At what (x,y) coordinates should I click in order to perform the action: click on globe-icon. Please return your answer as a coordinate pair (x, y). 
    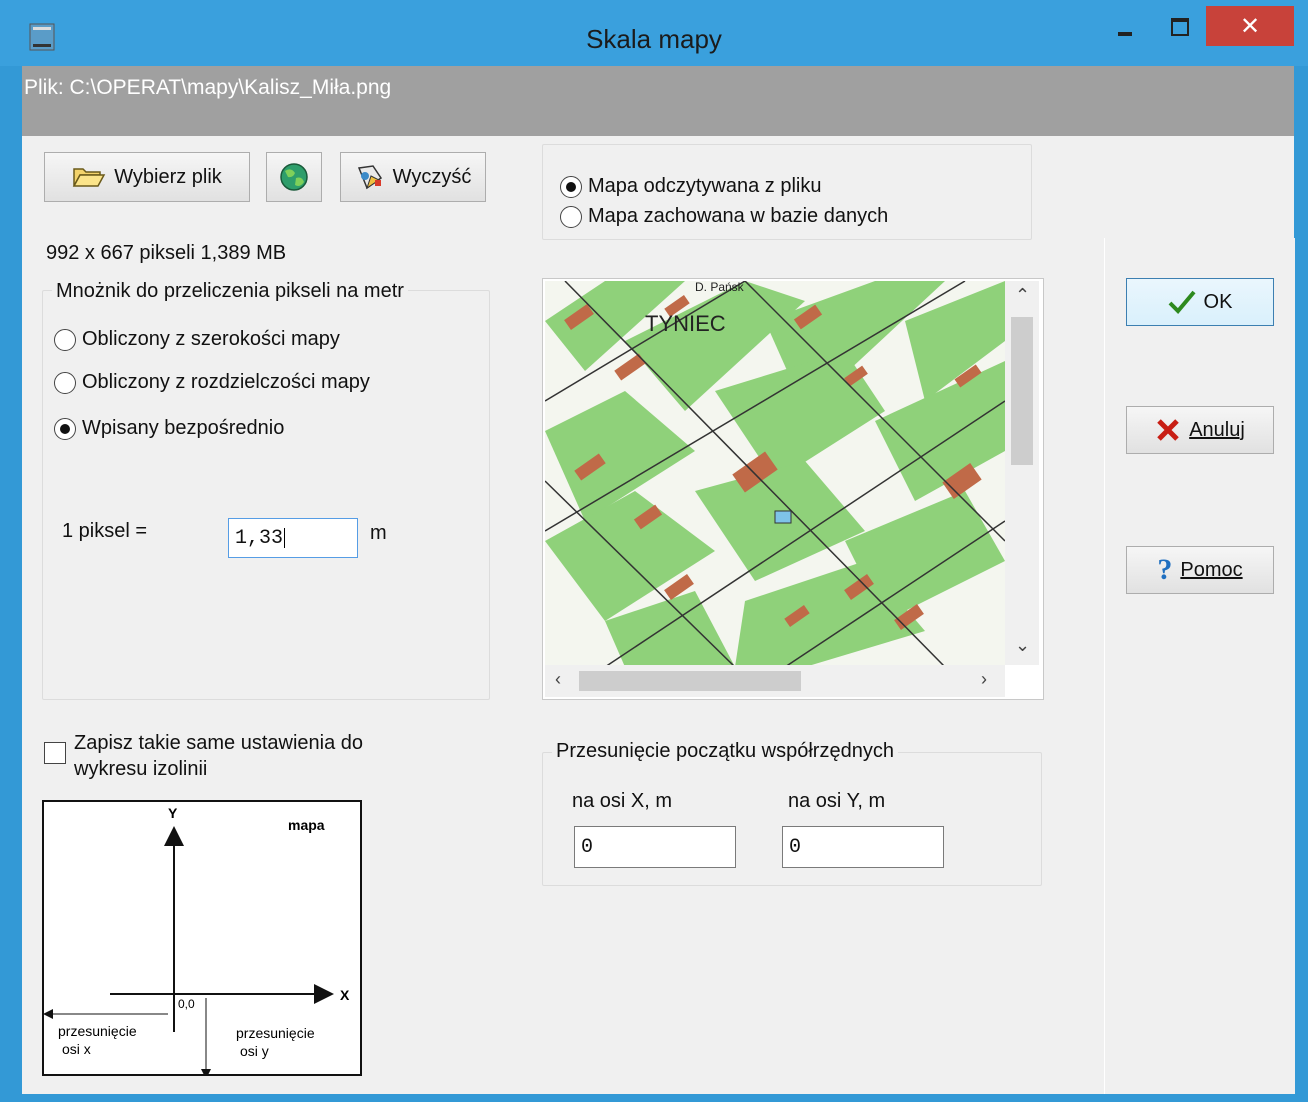
    Looking at the image, I should click on (294, 177).